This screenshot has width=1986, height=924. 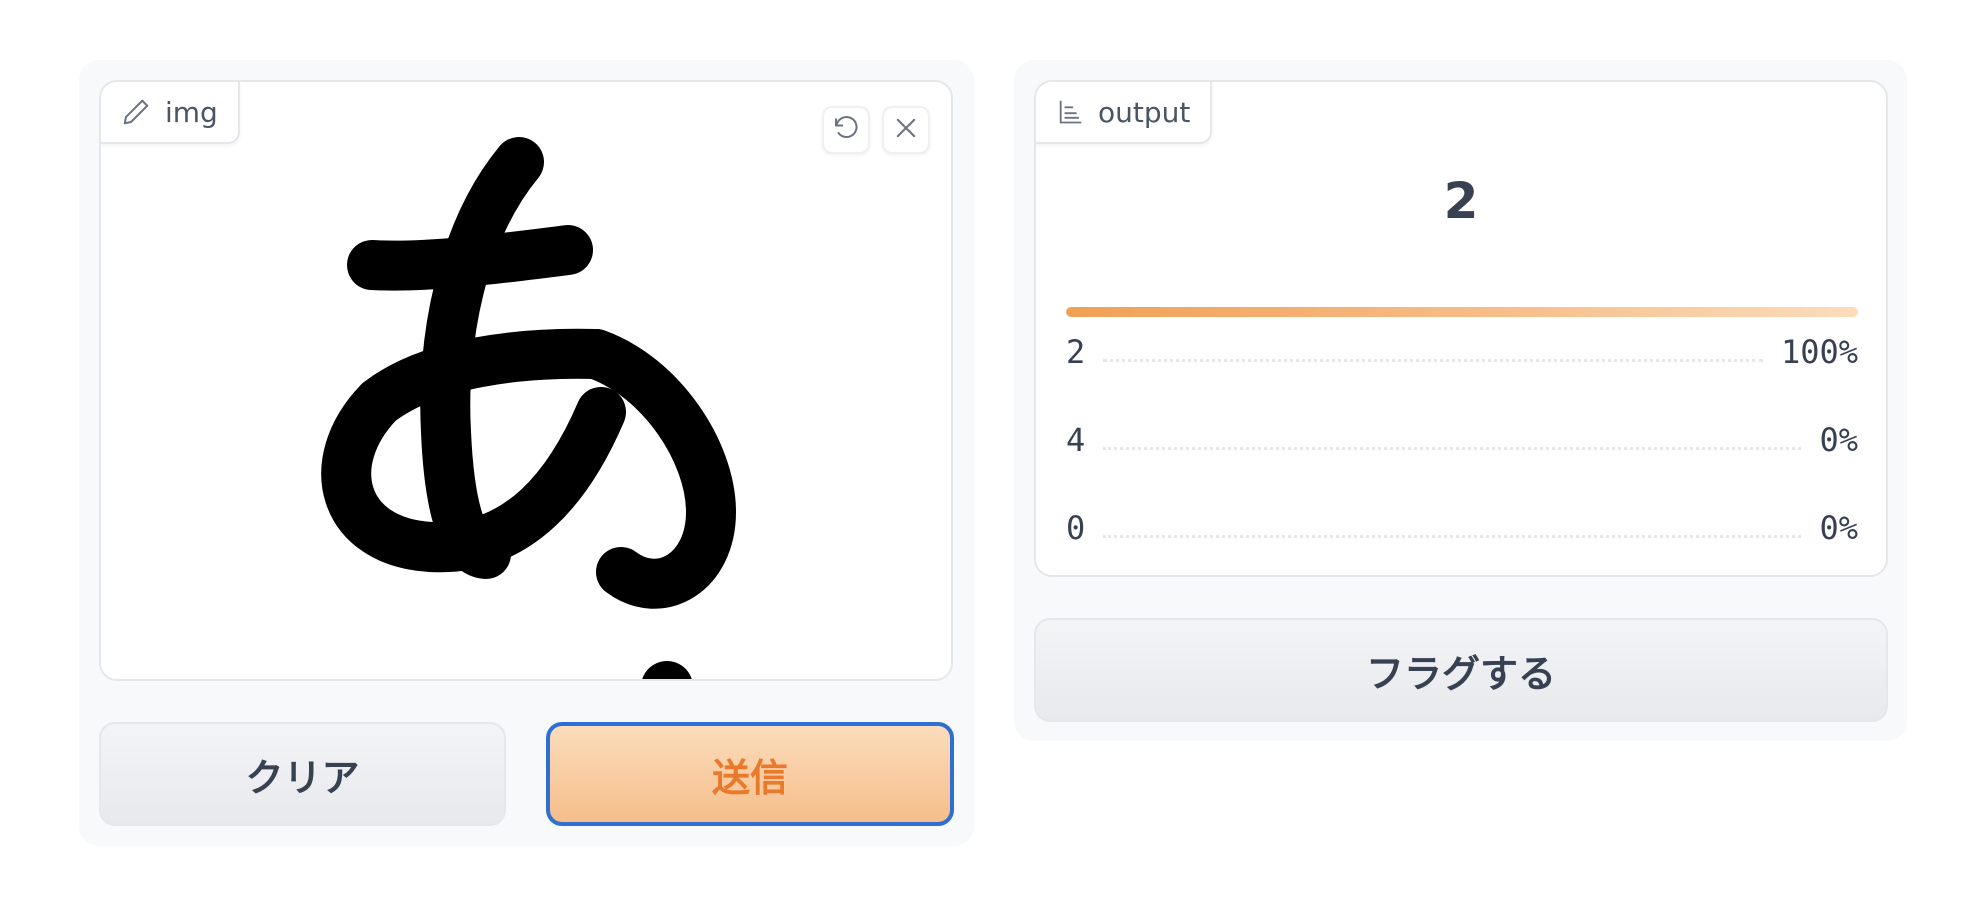 What do you see at coordinates (667, 670) in the screenshot?
I see `ink-dot` at bounding box center [667, 670].